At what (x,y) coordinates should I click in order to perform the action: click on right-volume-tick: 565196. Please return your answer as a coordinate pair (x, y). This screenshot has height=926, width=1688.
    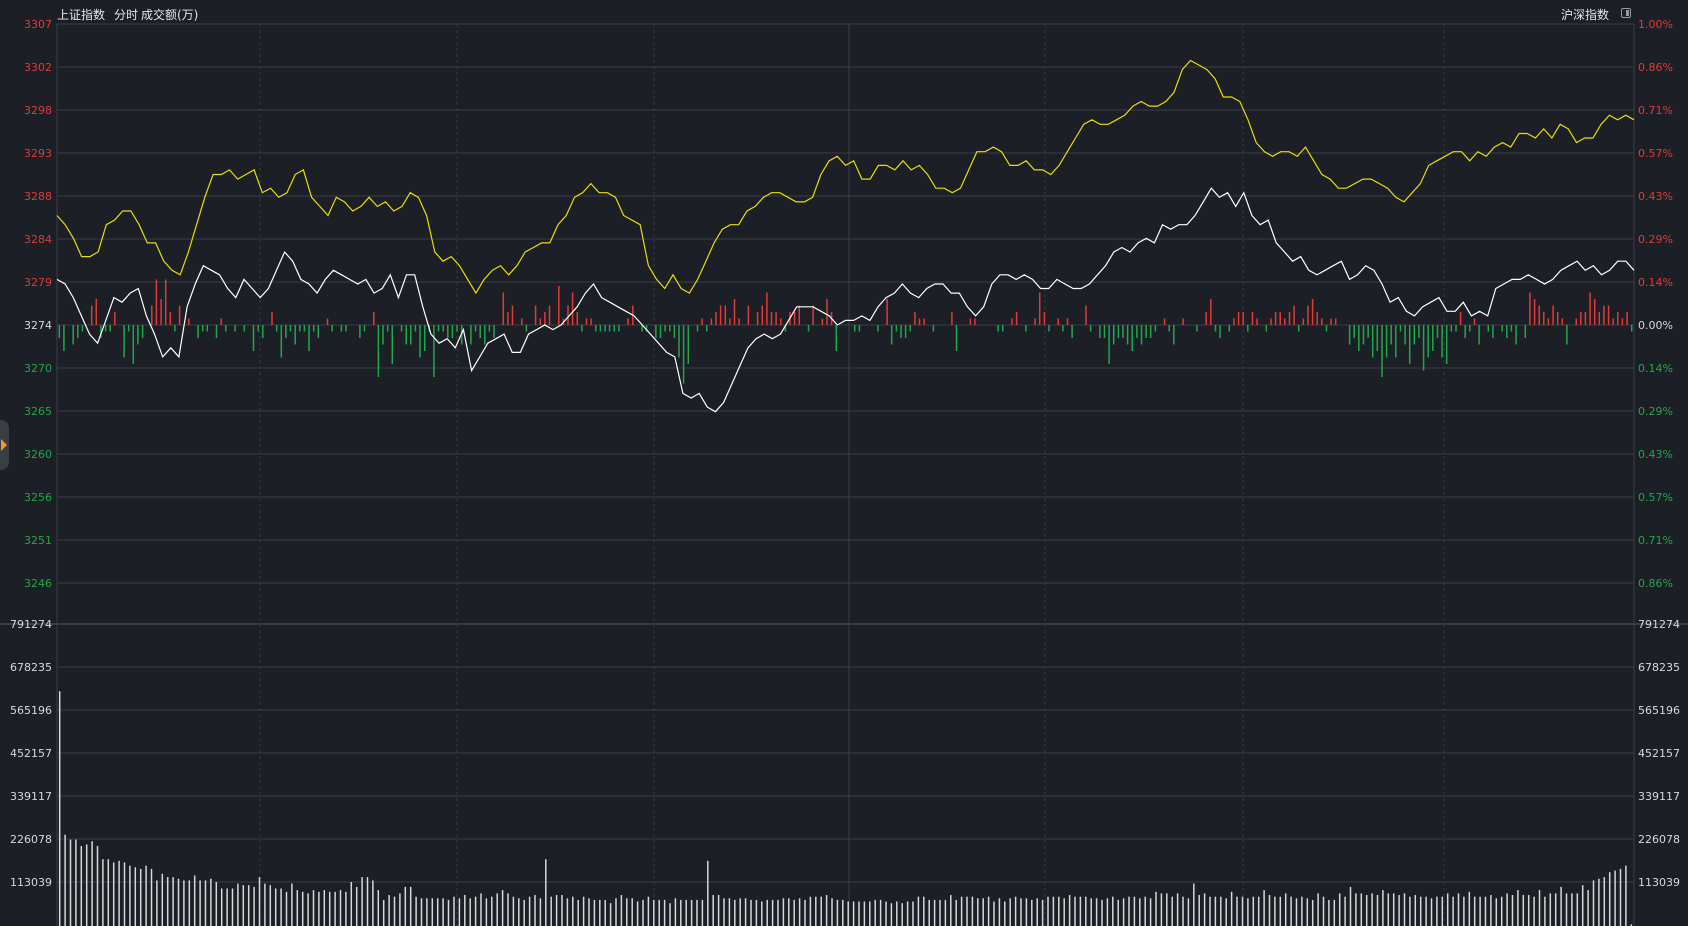
    Looking at the image, I should click on (1659, 710).